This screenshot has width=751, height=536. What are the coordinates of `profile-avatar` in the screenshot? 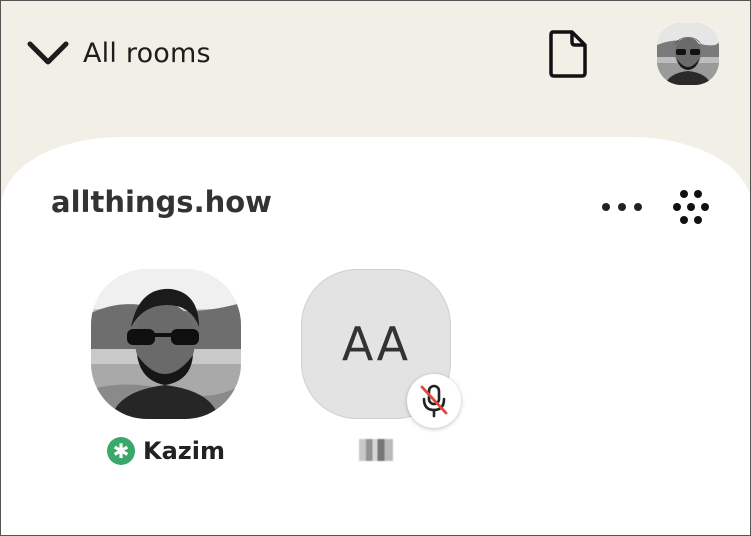 It's located at (688, 54).